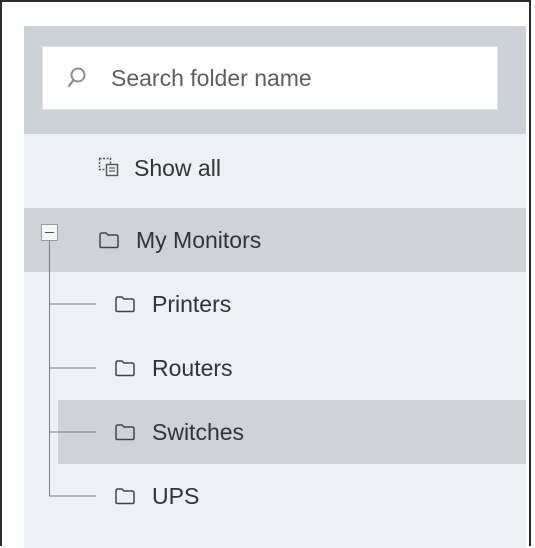 This screenshot has height=548, width=535. Describe the element at coordinates (292, 368) in the screenshot. I see `tree-item-routers: Routers` at that location.